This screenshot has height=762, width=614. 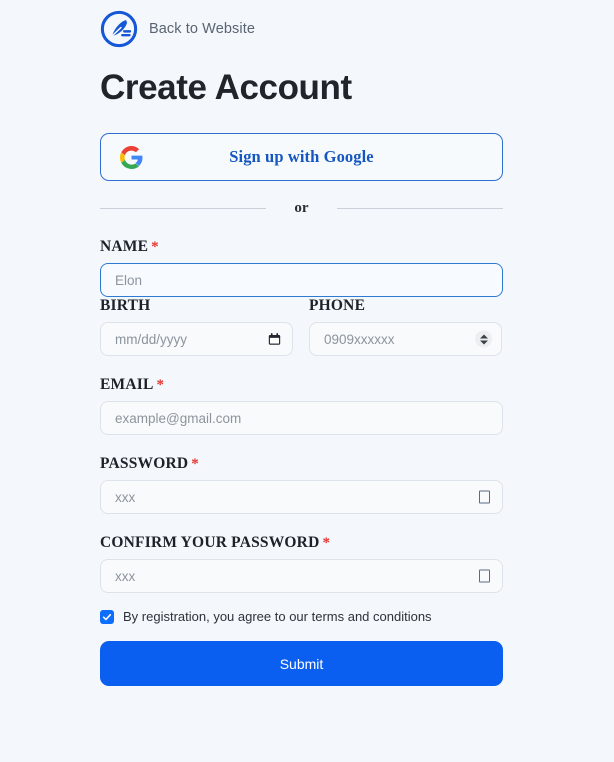 What do you see at coordinates (301, 464) in the screenshot?
I see `password-label: PASSWORD *` at bounding box center [301, 464].